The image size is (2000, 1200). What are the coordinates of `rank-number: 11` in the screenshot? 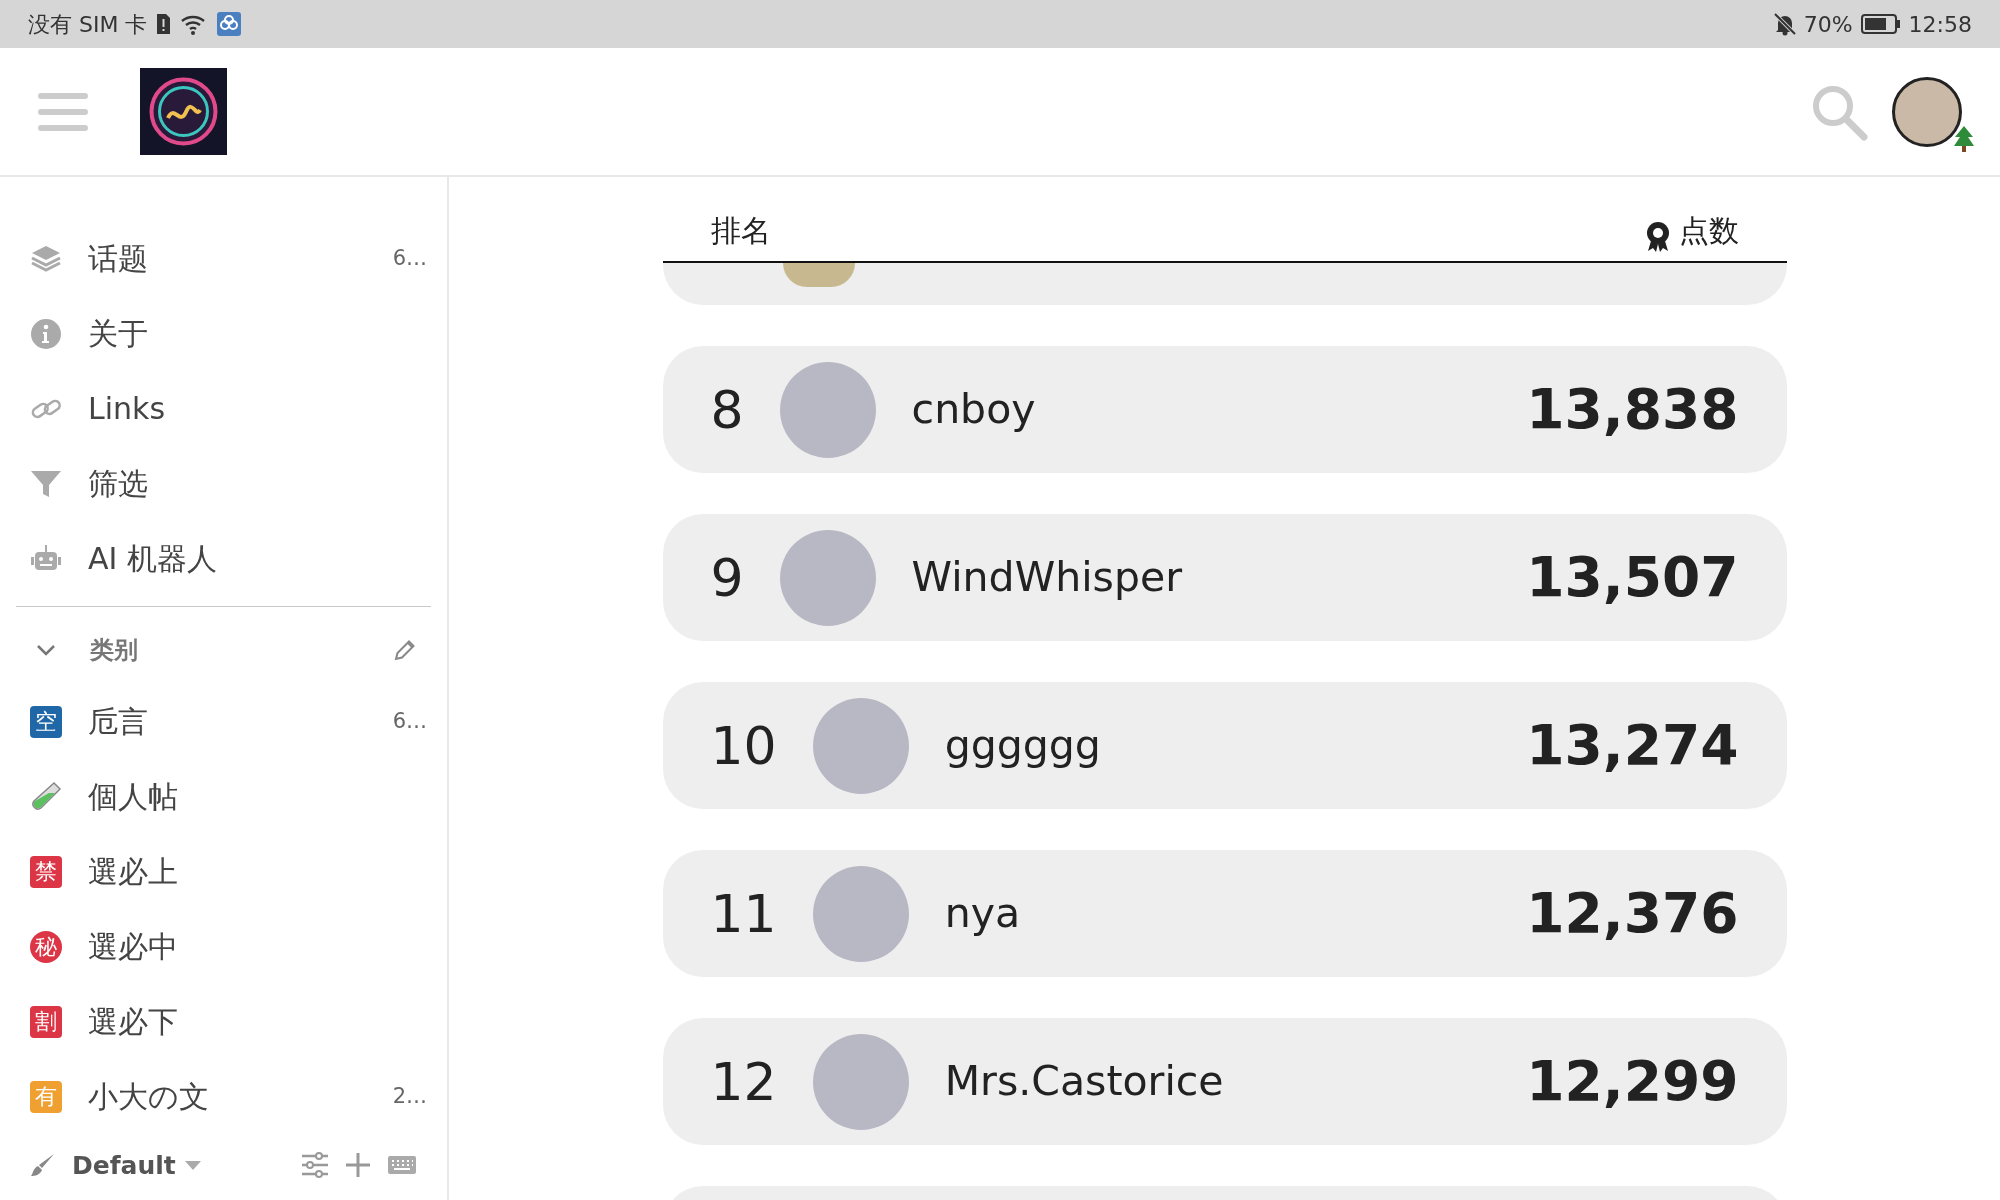 It's located at (743, 914).